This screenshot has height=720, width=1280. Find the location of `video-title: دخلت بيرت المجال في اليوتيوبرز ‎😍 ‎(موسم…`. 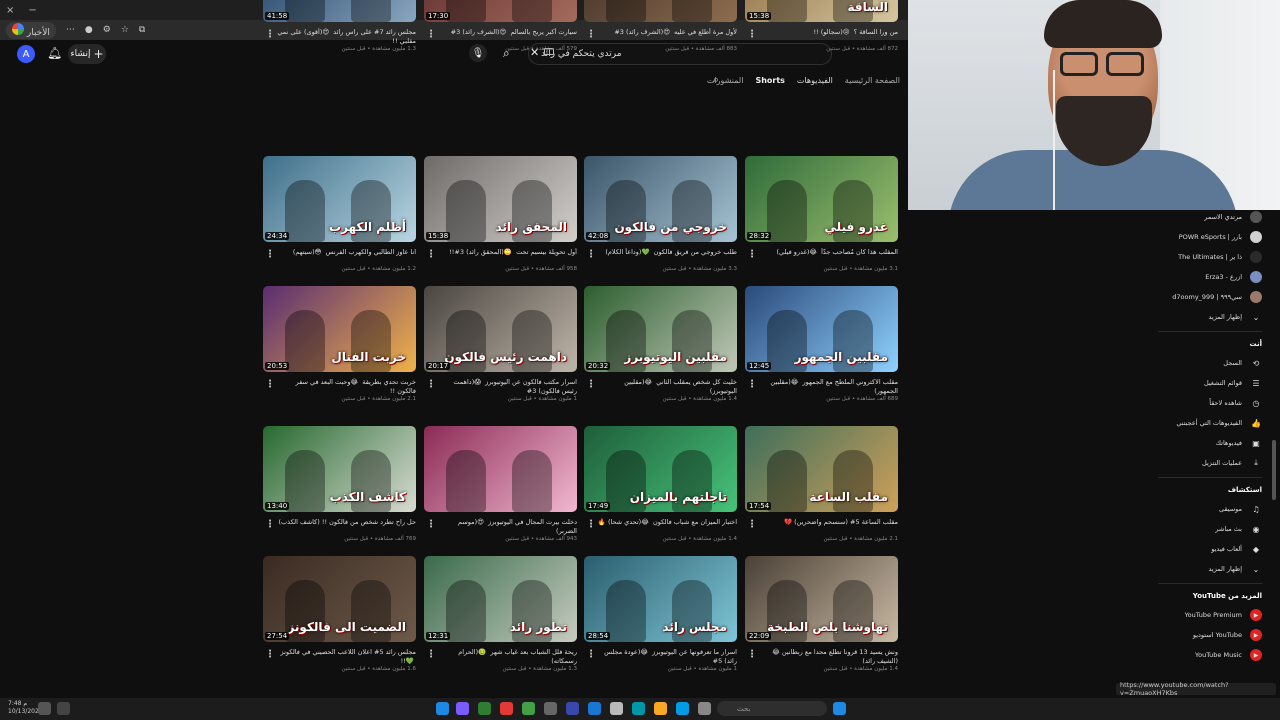

video-title: دخلت بيرت المجال في اليوتيوبرز ‎😍 ‎(موسم… is located at coordinates (507, 527).